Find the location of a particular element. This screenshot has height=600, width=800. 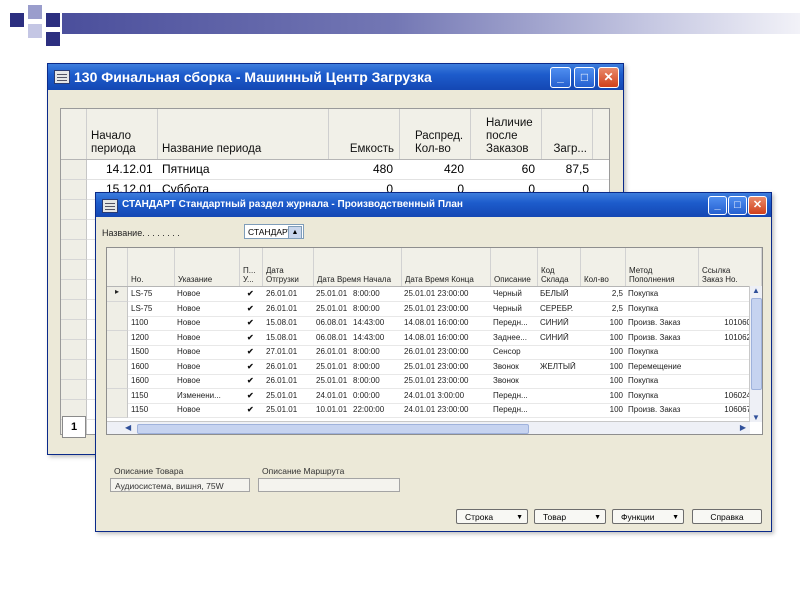

start-time-cell: 22:00:00 is located at coordinates (369, 409).